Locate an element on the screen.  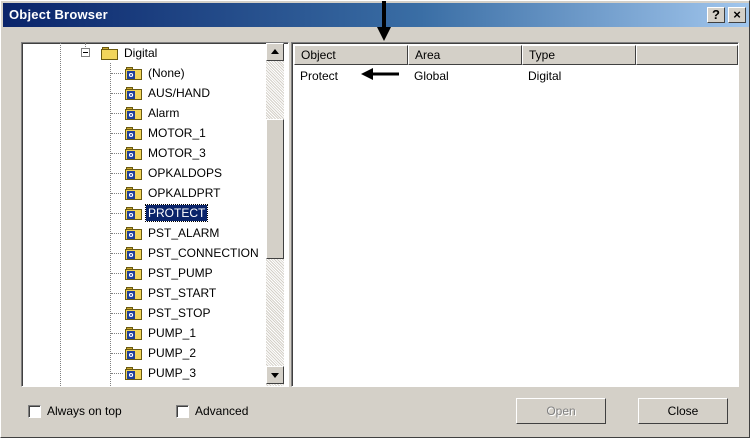
advanced-checkbox is located at coordinates (182, 411).